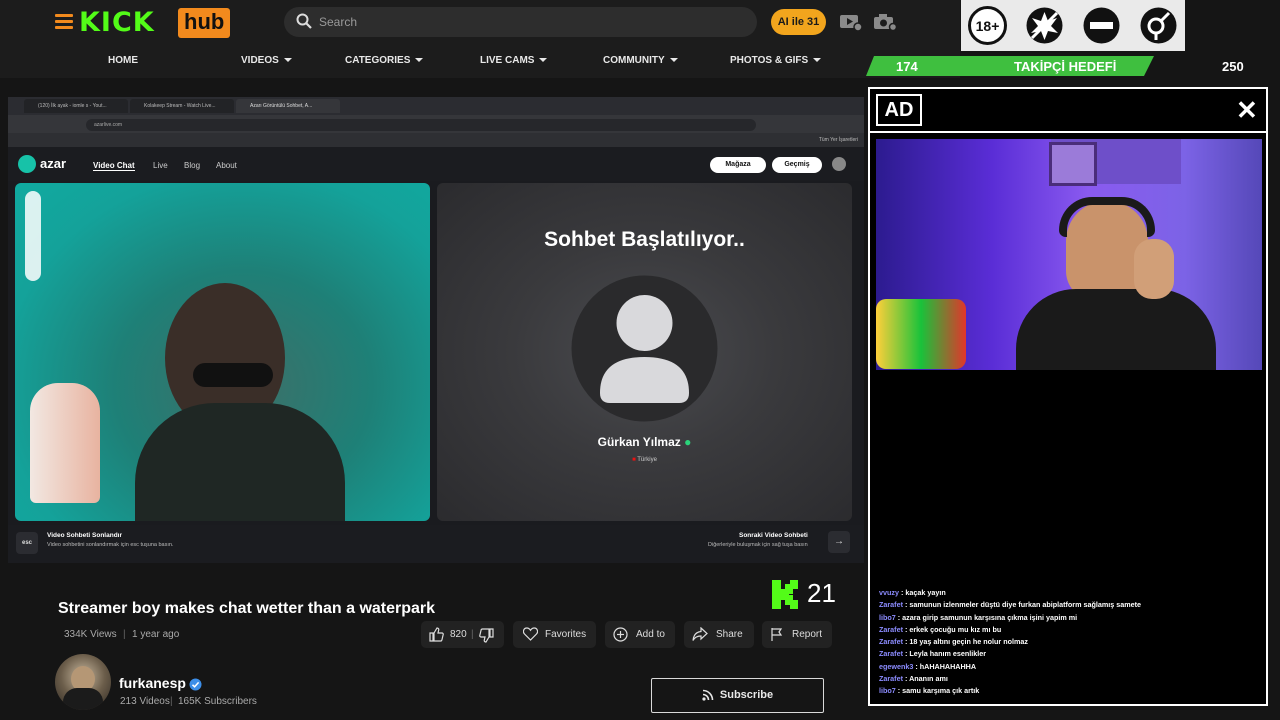 The height and width of the screenshot is (720, 1280). What do you see at coordinates (160, 165) in the screenshot?
I see `azar-nav-live: Live` at bounding box center [160, 165].